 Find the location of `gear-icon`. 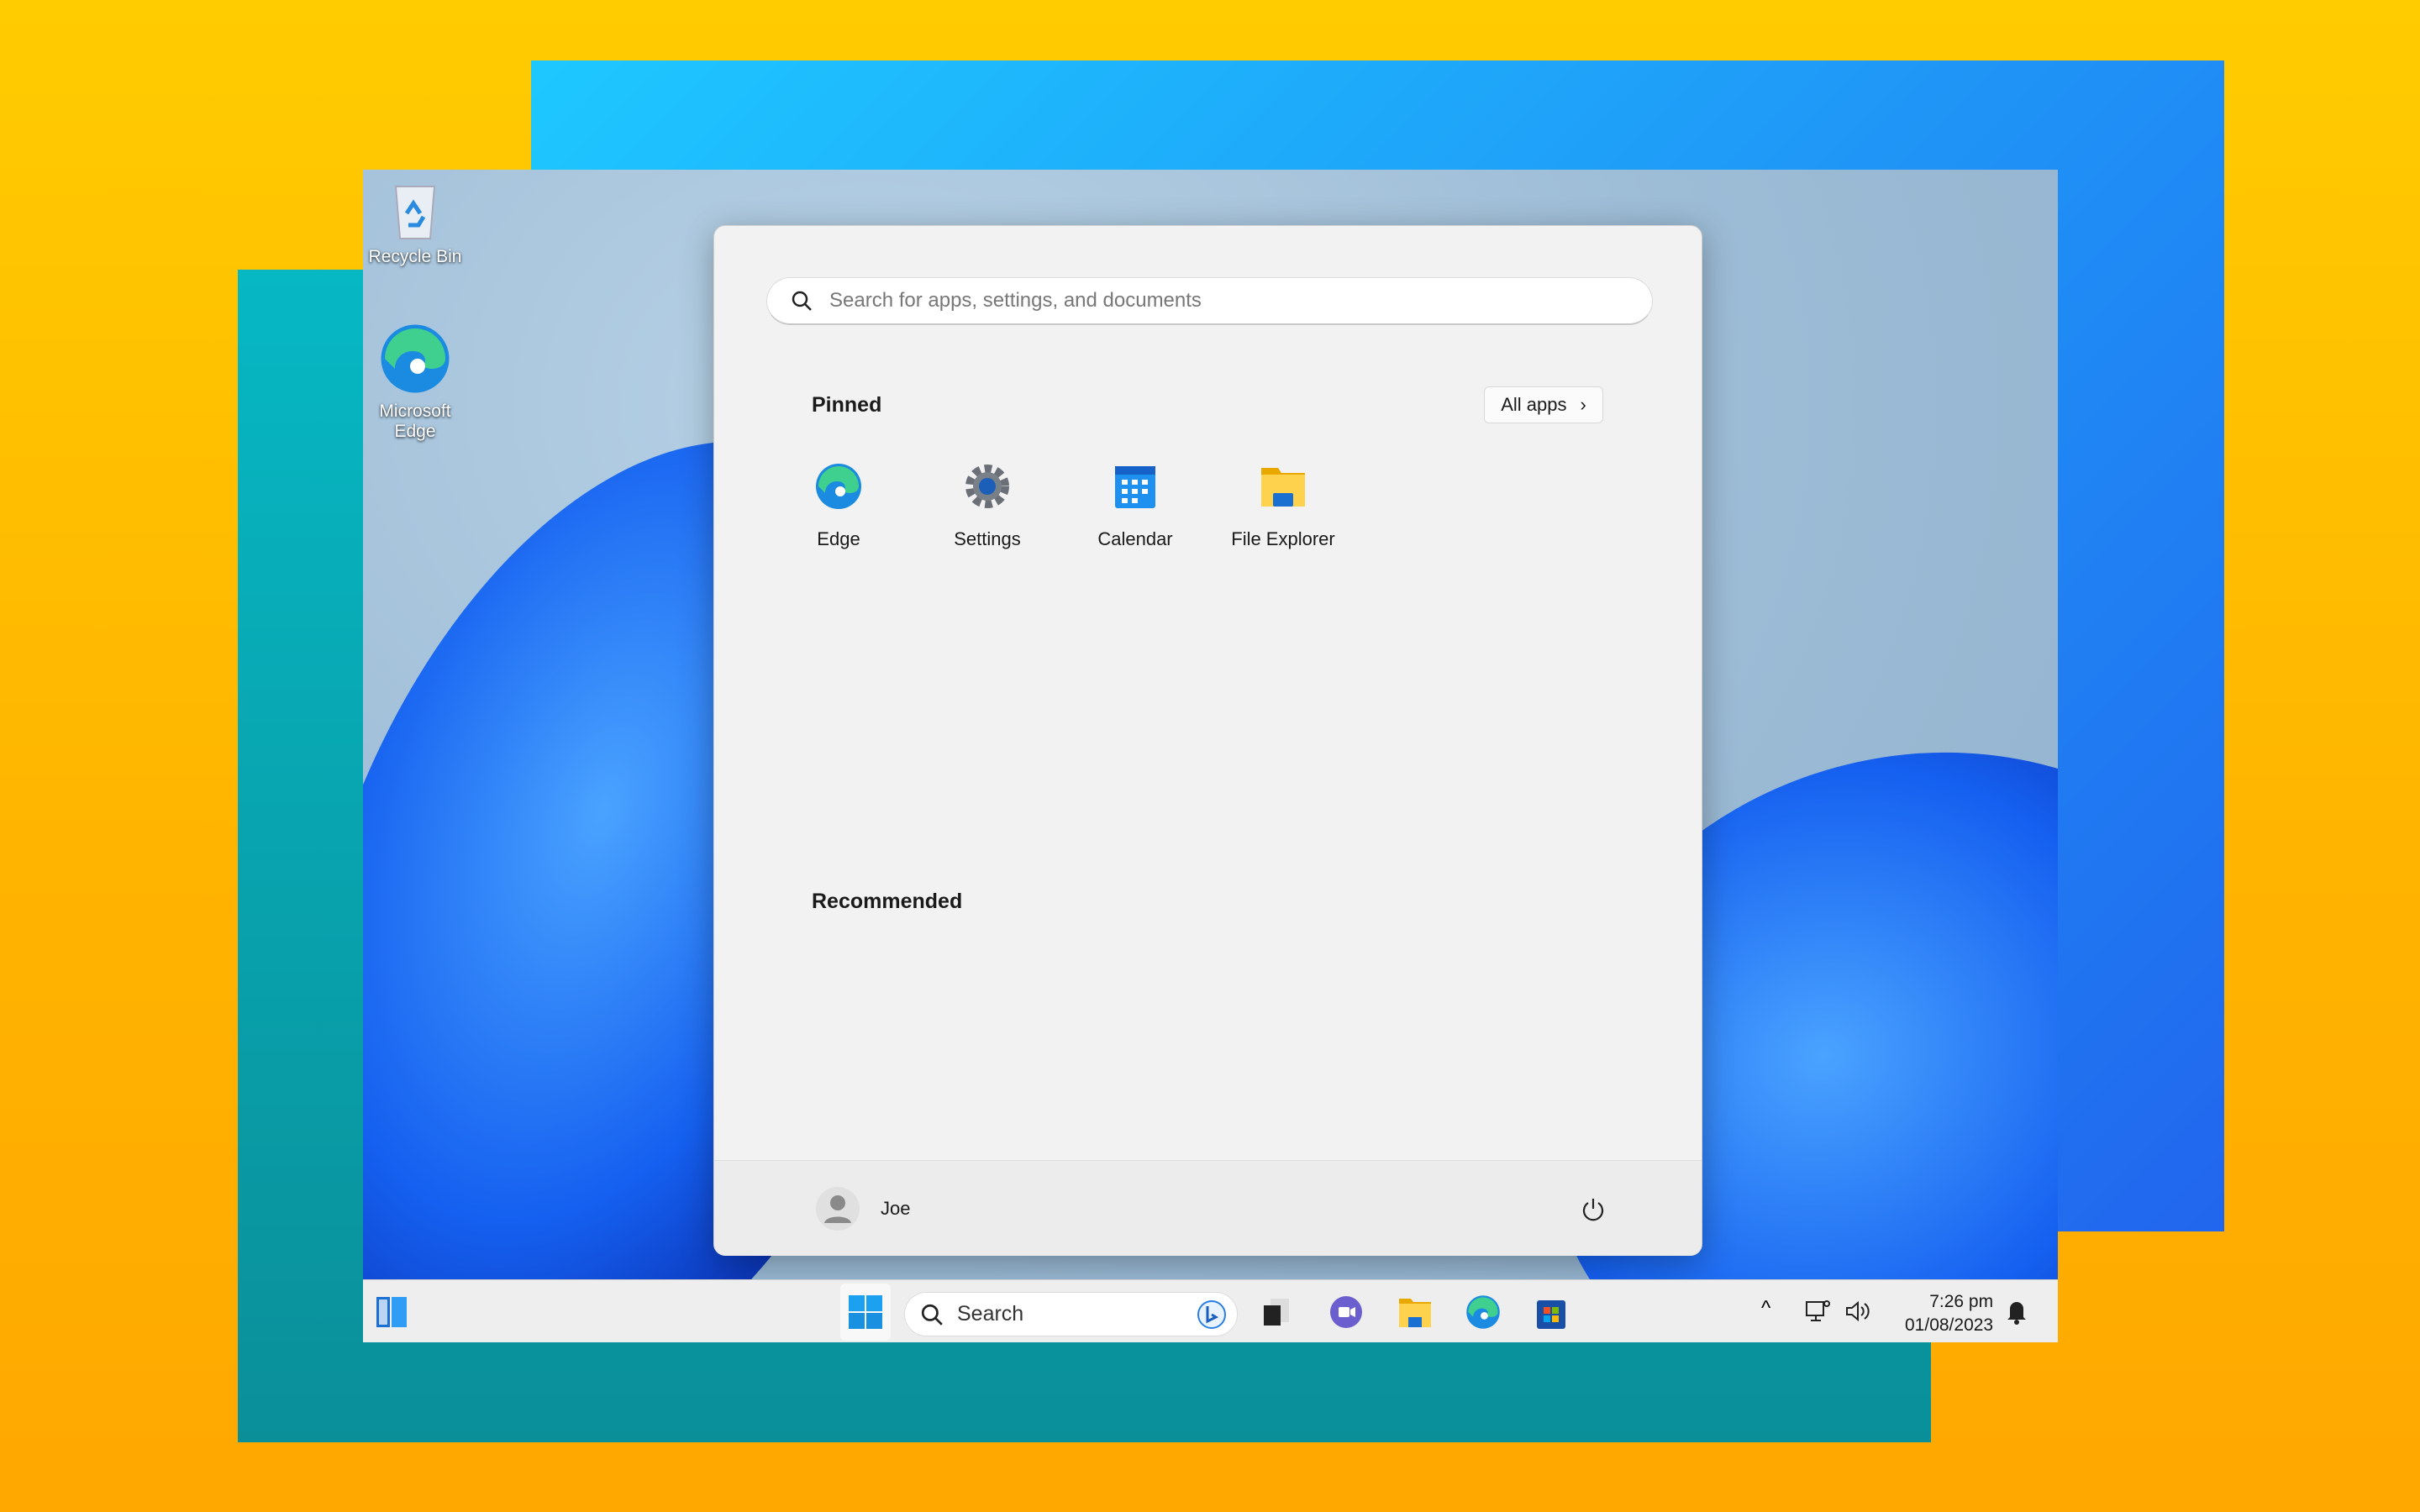

gear-icon is located at coordinates (987, 486).